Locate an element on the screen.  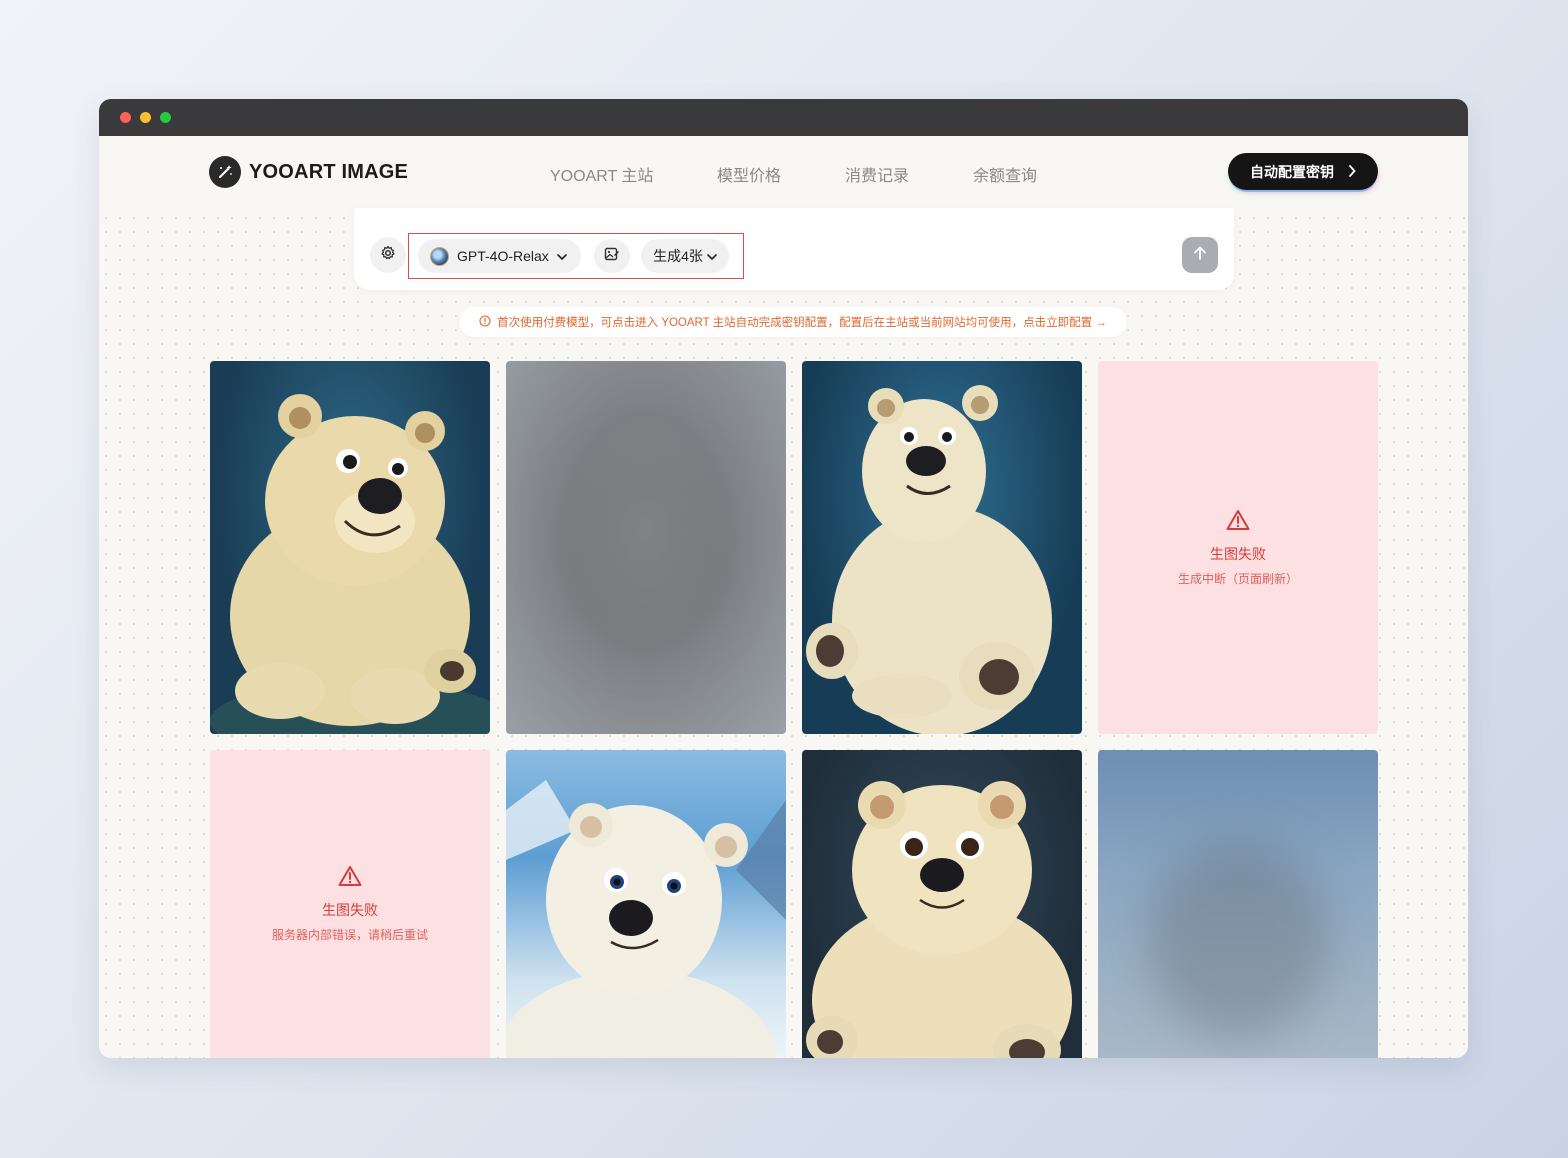
logo: YOOART IMAGE is located at coordinates (308, 172).